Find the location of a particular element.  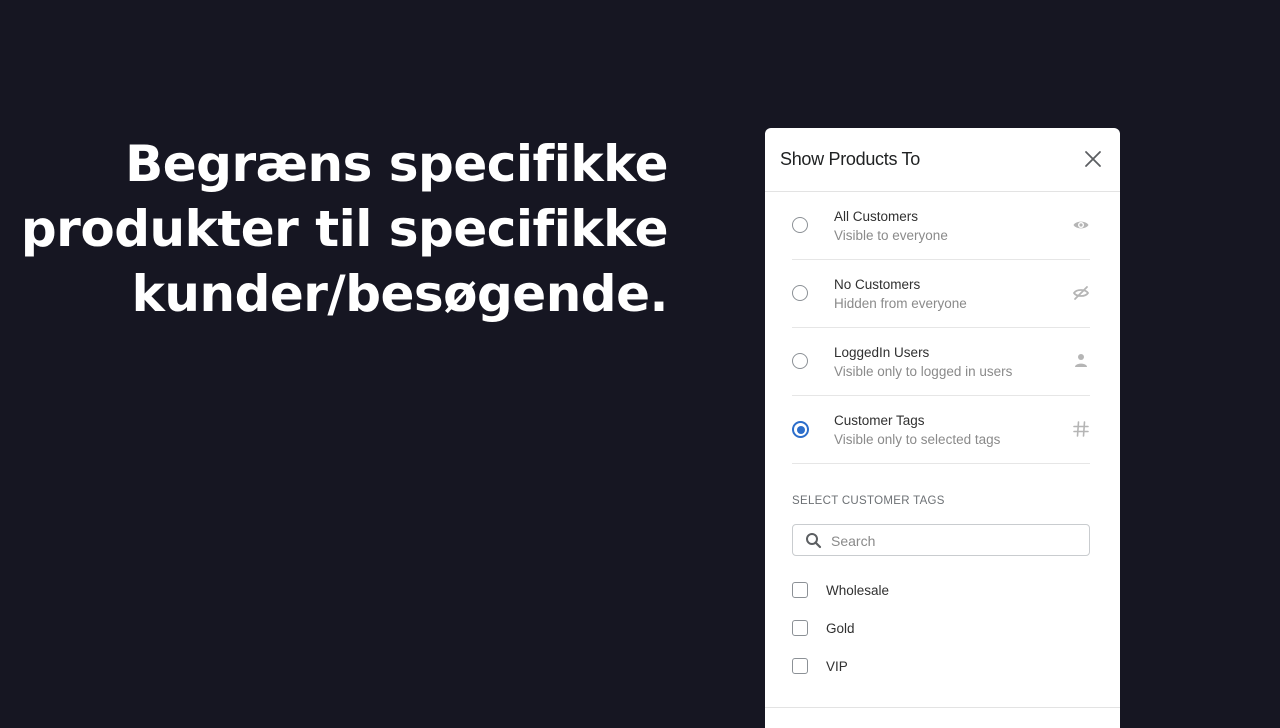

eye-icon is located at coordinates (1081, 225).